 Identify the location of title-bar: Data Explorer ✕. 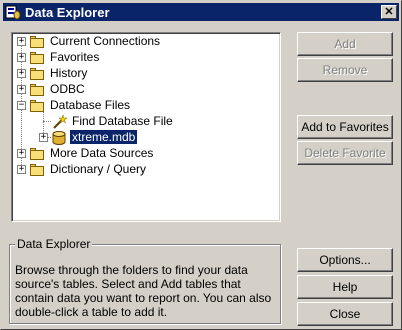
(201, 12).